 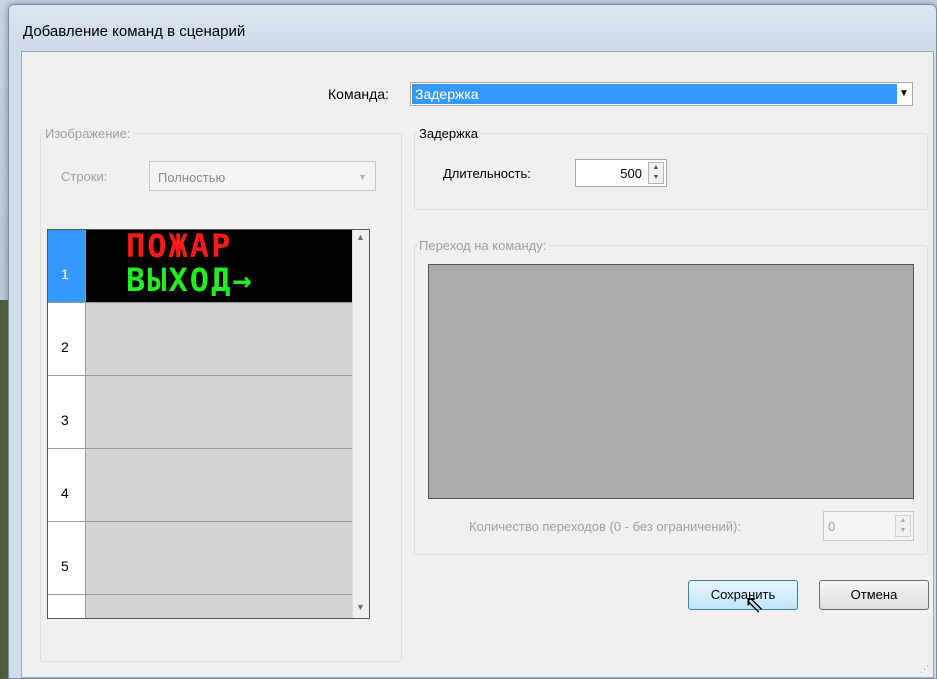 I want to click on jump-count-spinner: 0 ▲ ▼, so click(x=868, y=526).